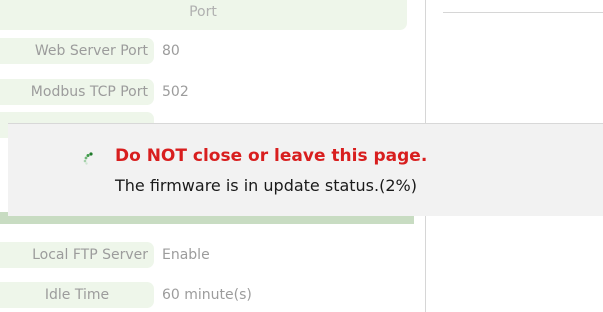 The height and width of the screenshot is (312, 603). I want to click on idle-time-label: Idle Time, so click(77, 295).